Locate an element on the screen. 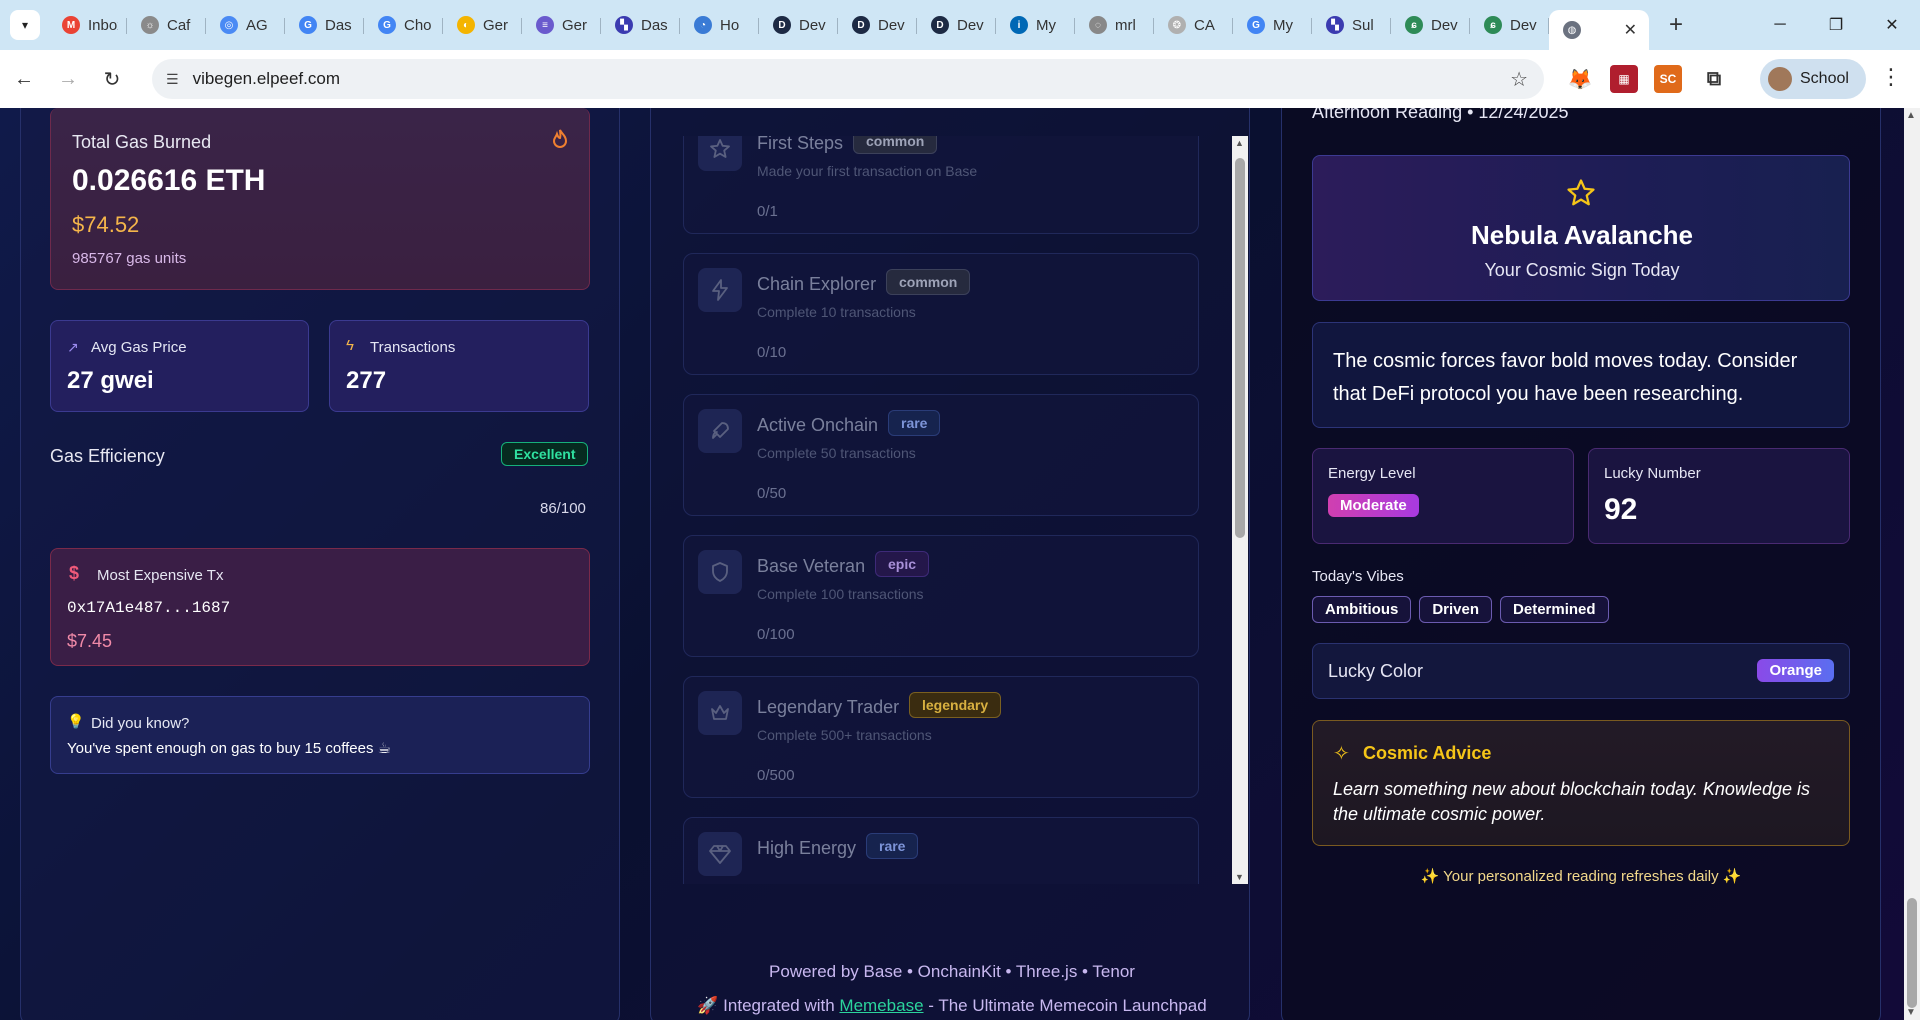  browser-tab: ◌ mrl is located at coordinates (1114, 25).